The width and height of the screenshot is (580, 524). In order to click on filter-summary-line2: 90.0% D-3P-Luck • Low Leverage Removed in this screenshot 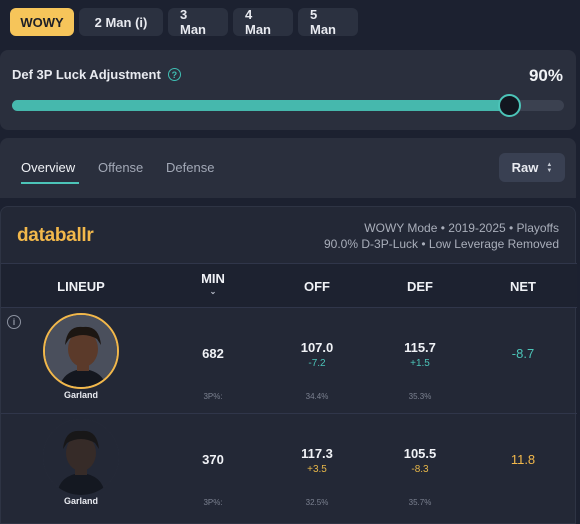, I will do `click(441, 244)`.